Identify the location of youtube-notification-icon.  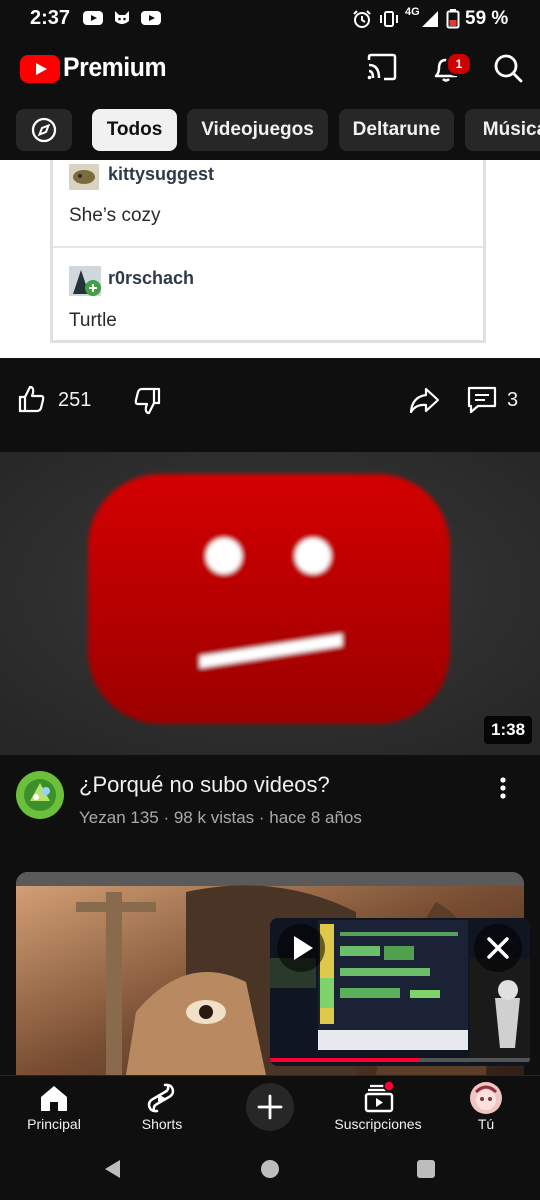
(93, 18).